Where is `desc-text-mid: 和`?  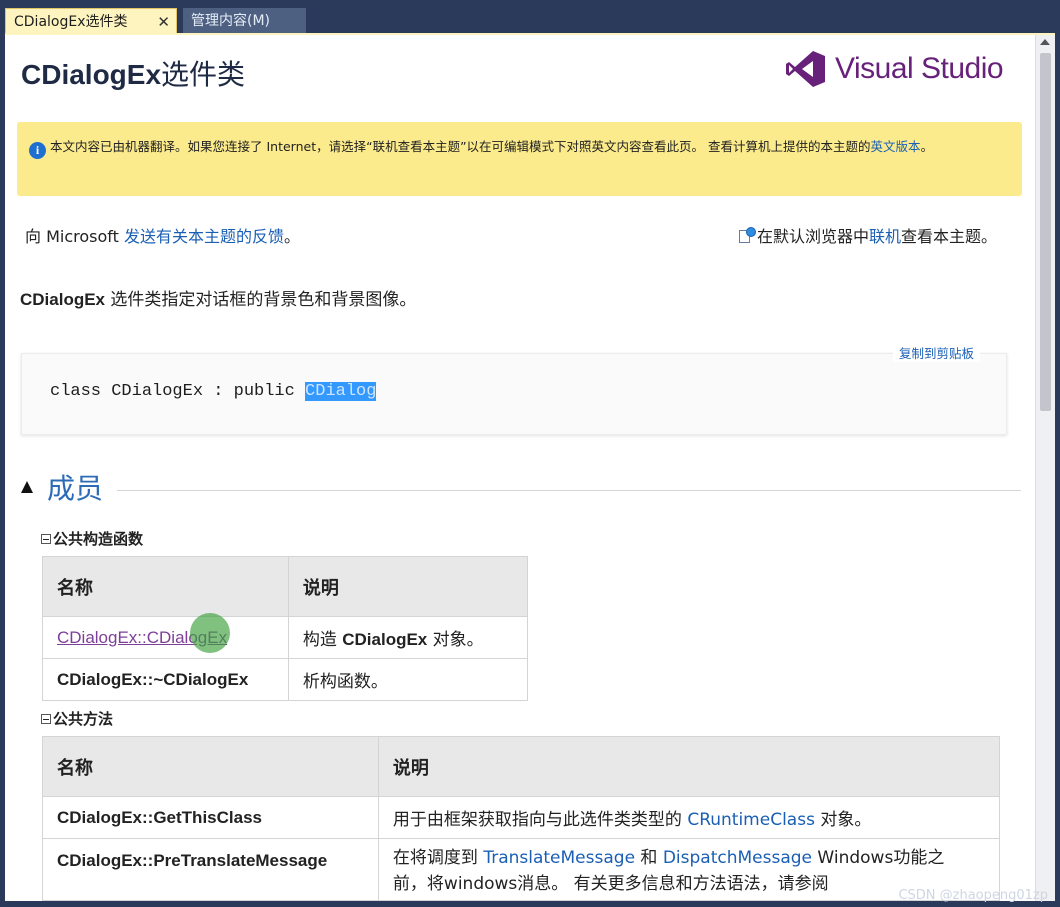 desc-text-mid: 和 is located at coordinates (649, 858).